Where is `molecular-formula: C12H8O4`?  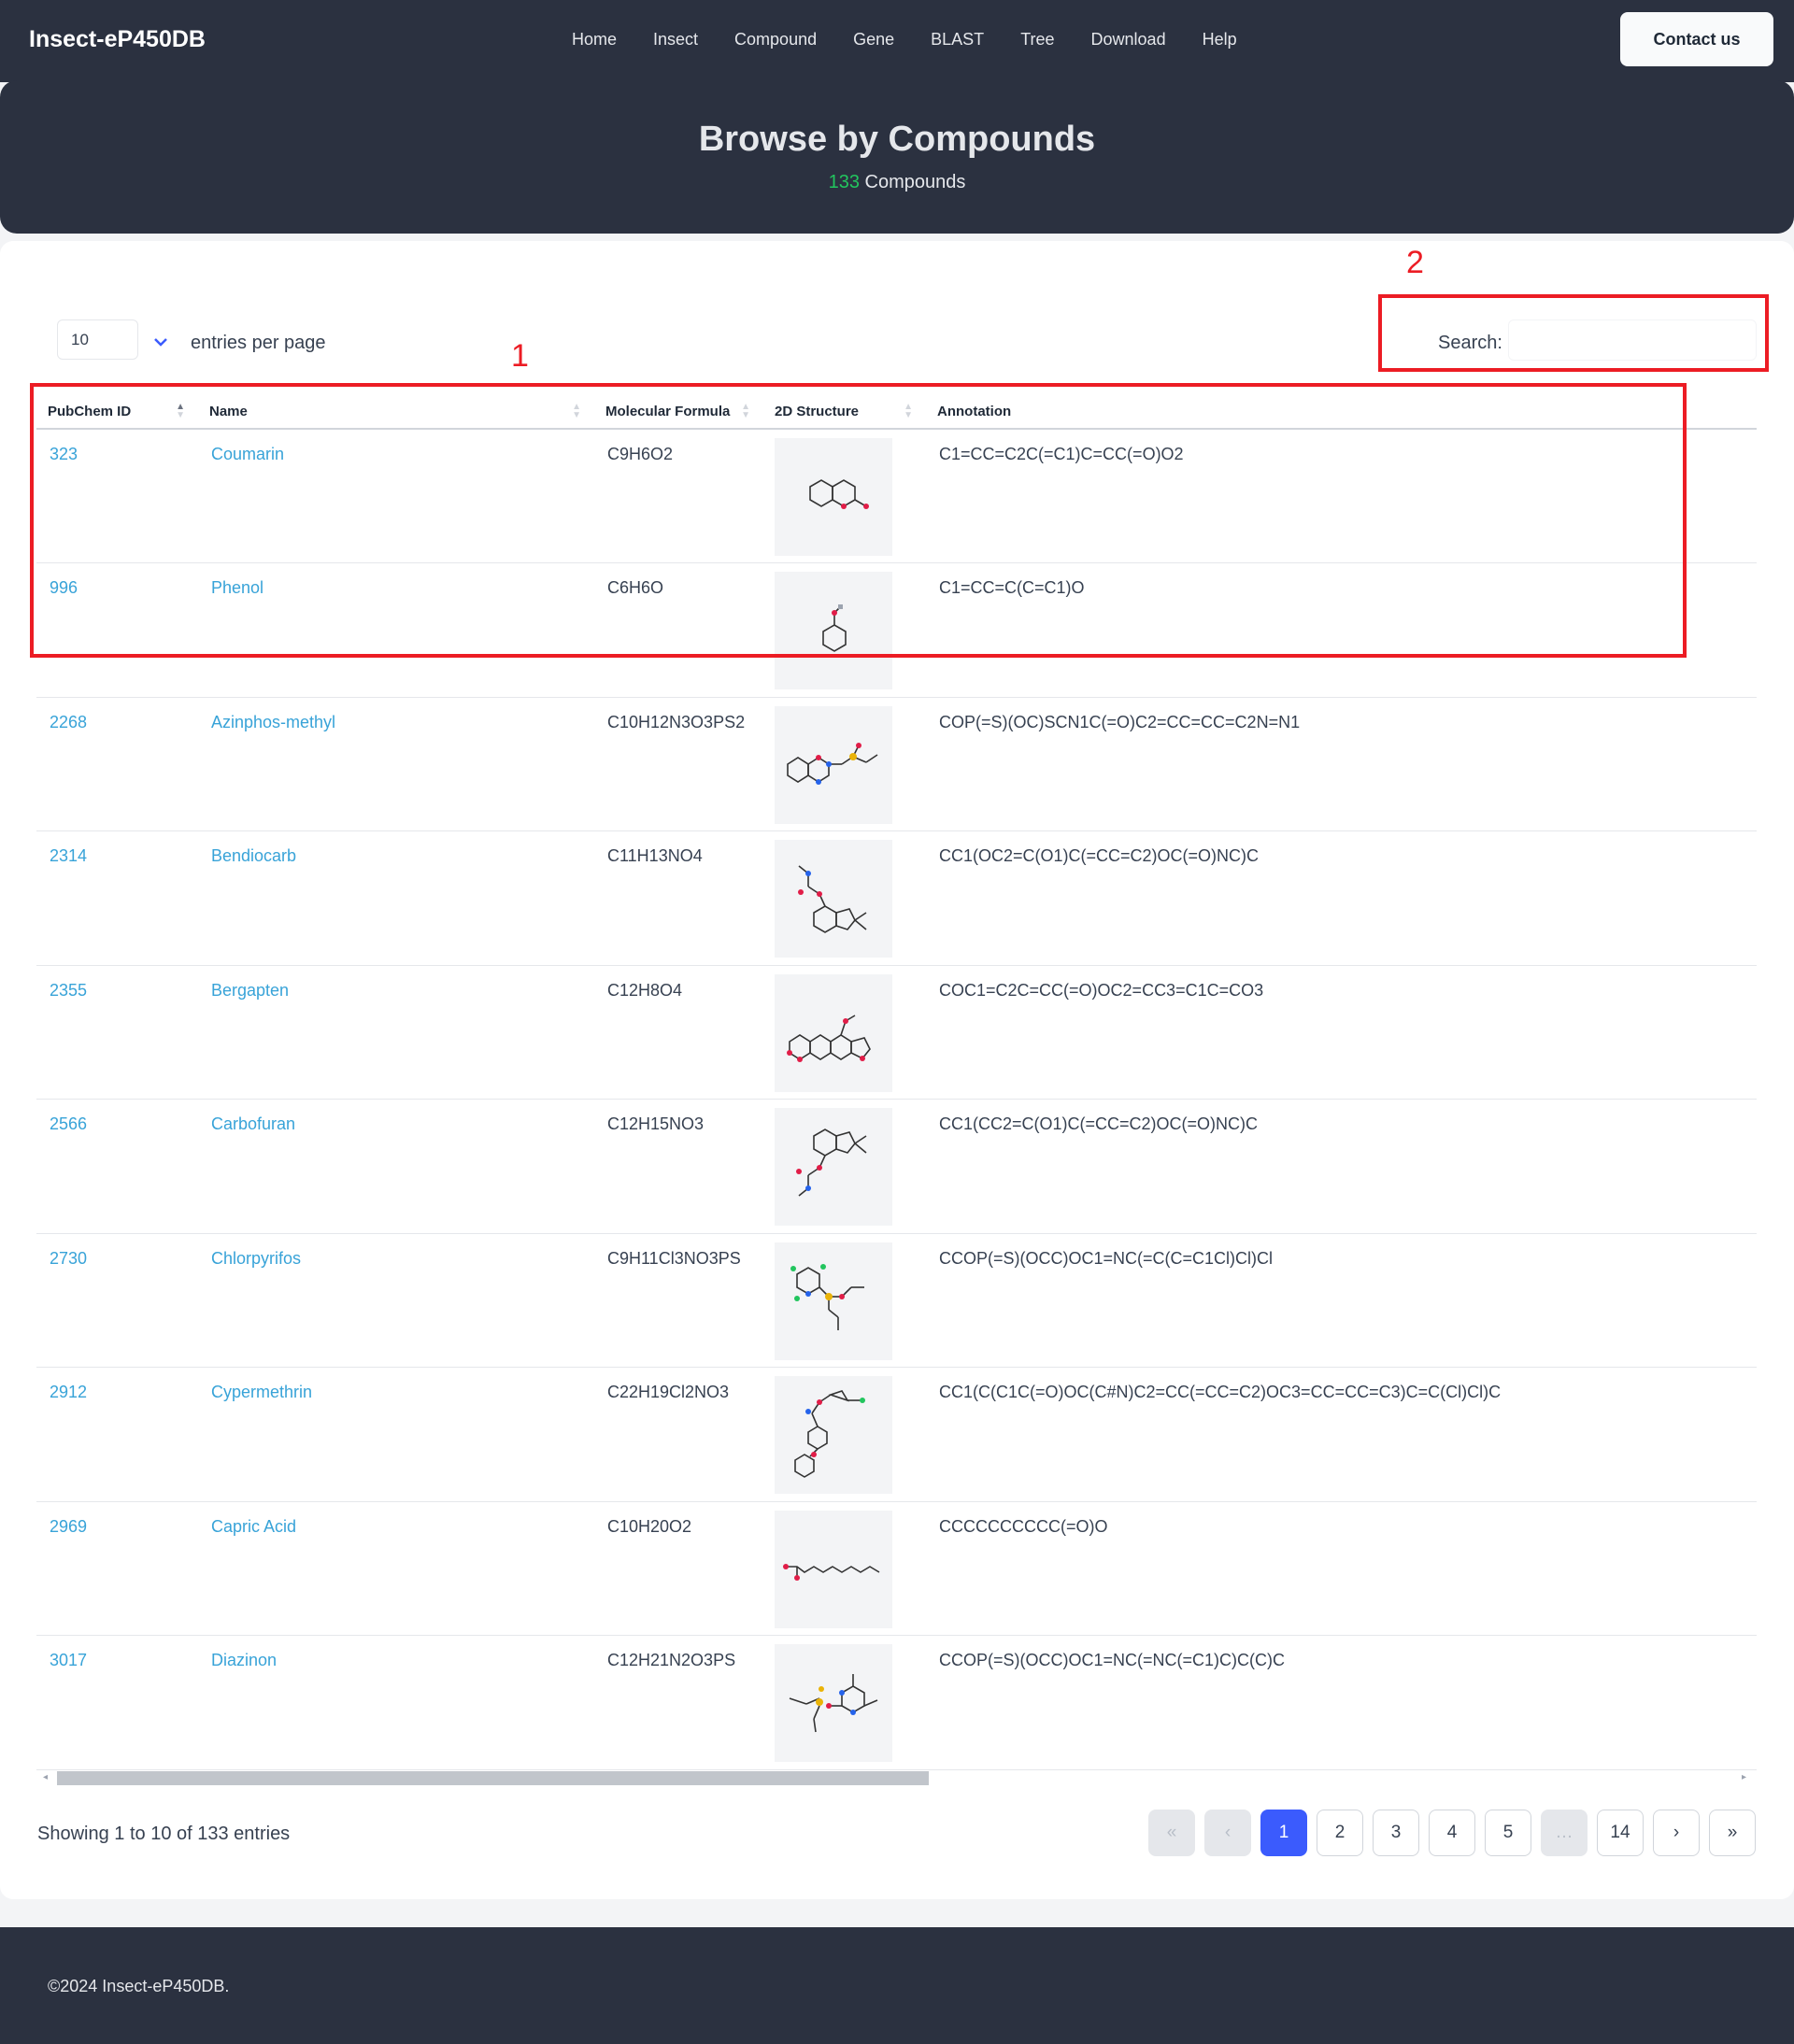
molecular-formula: C12H8O4 is located at coordinates (678, 1032).